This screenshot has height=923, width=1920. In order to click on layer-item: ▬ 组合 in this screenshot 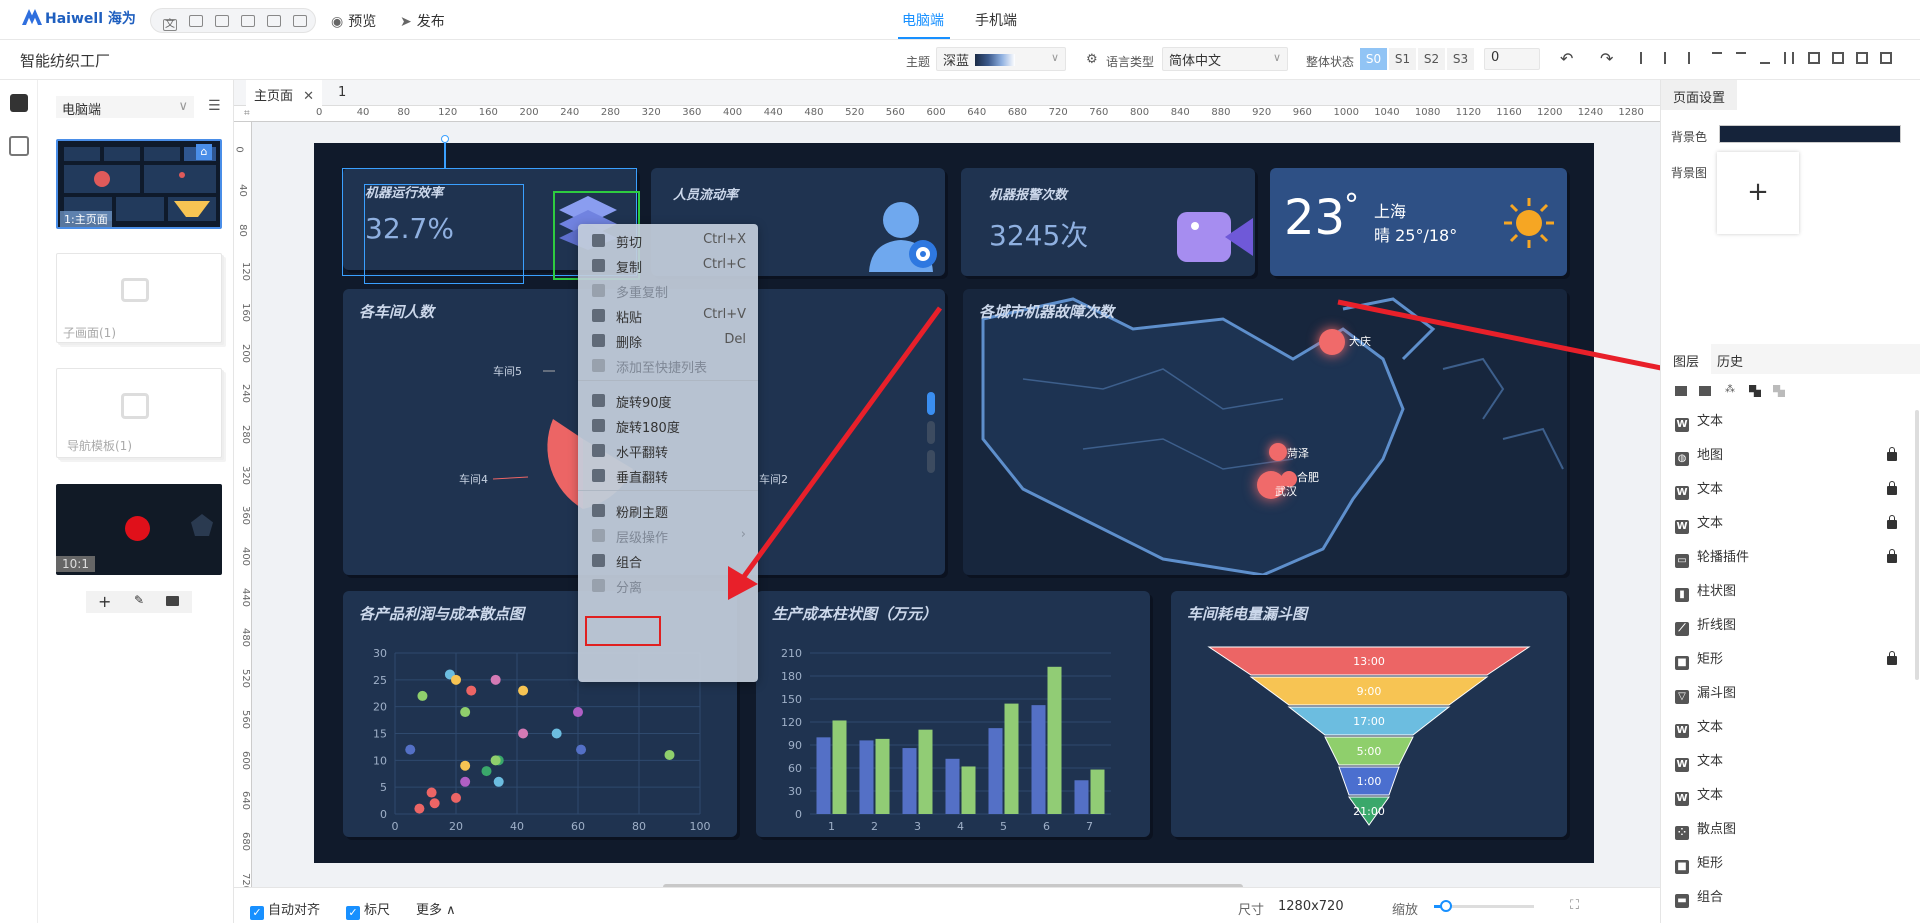, I will do `click(1791, 900)`.